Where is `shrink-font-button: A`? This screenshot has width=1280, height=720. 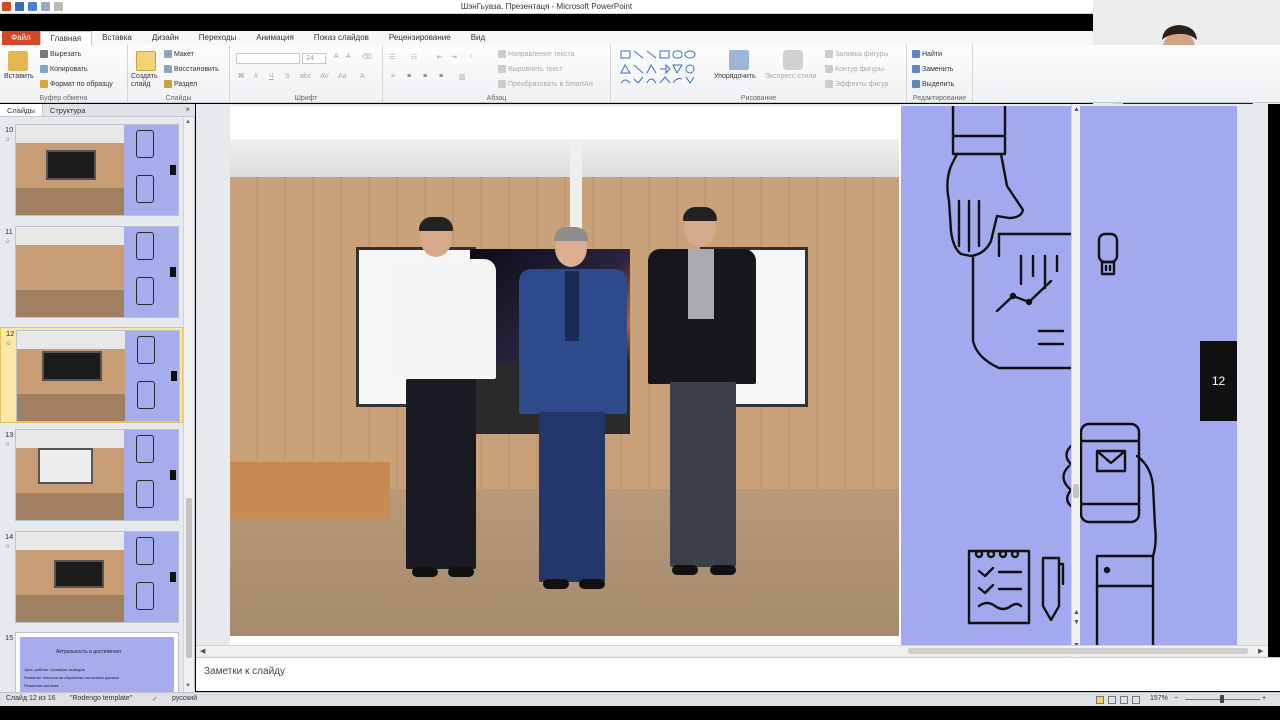
shrink-font-button: A is located at coordinates (348, 56).